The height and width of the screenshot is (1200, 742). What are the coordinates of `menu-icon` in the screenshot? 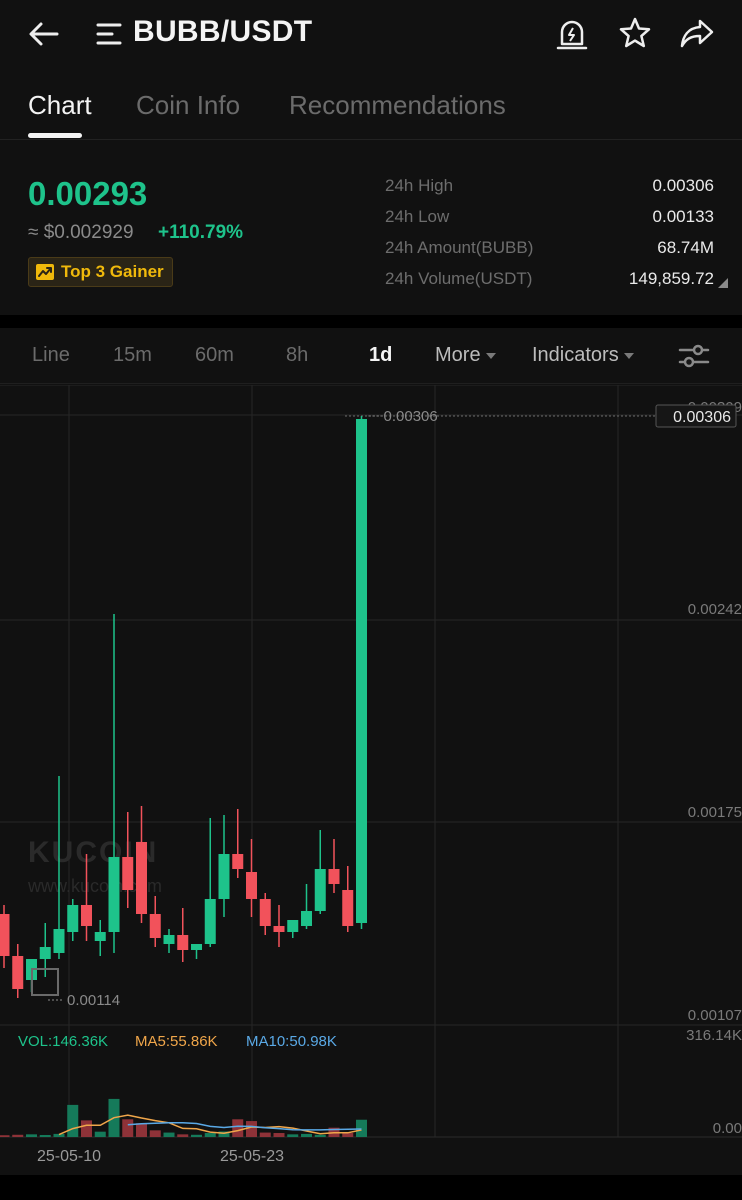 It's located at (109, 34).